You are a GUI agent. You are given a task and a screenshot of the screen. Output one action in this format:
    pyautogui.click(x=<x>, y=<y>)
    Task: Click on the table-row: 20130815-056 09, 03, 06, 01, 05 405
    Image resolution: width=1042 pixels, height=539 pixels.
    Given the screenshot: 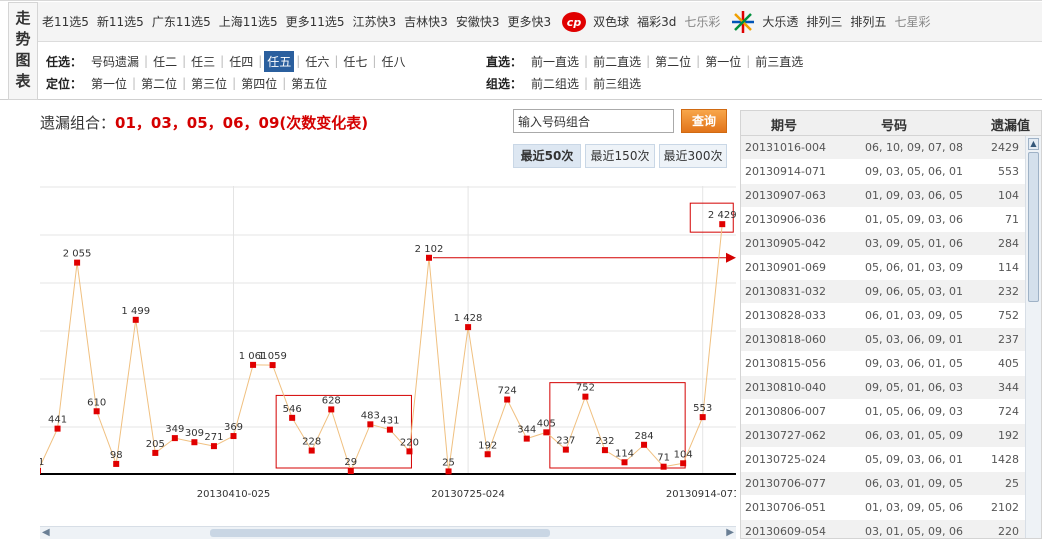 What is the action you would take?
    pyautogui.click(x=883, y=364)
    